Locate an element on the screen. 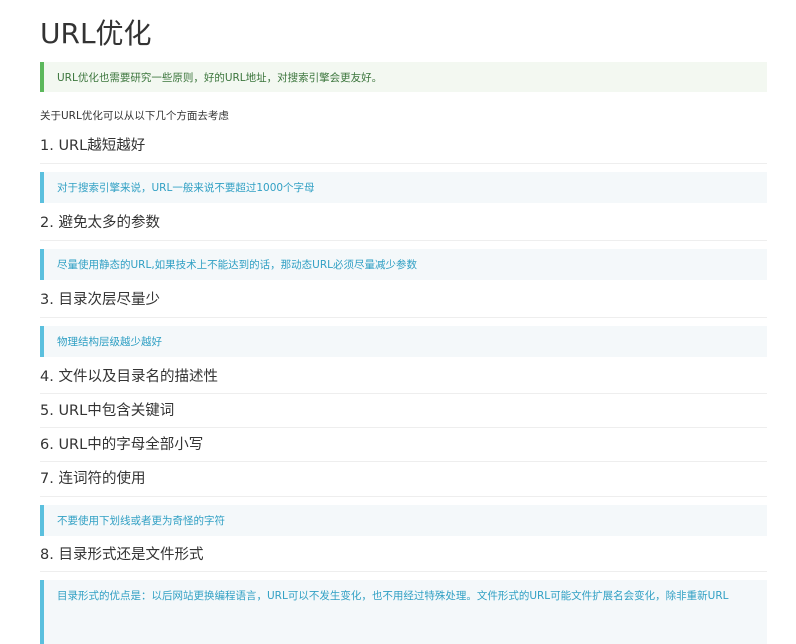 The height and width of the screenshot is (644, 796). info-note-text: 对于搜索引擎来说，URL一般来说不要超过1000个字母 is located at coordinates (186, 188).